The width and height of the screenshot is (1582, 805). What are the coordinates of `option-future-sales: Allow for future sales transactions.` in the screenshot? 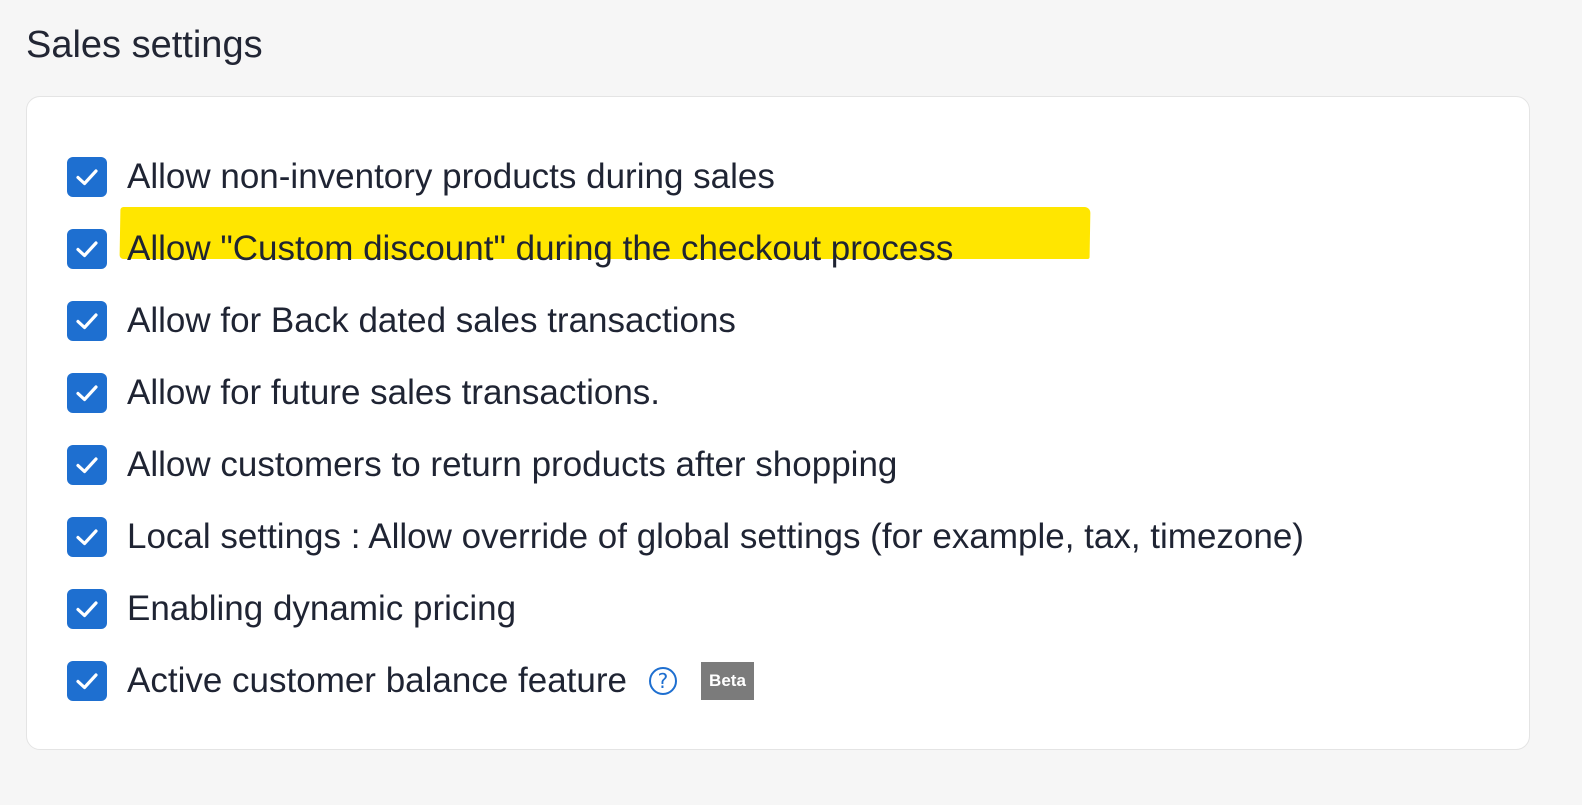 It's located at (685, 393).